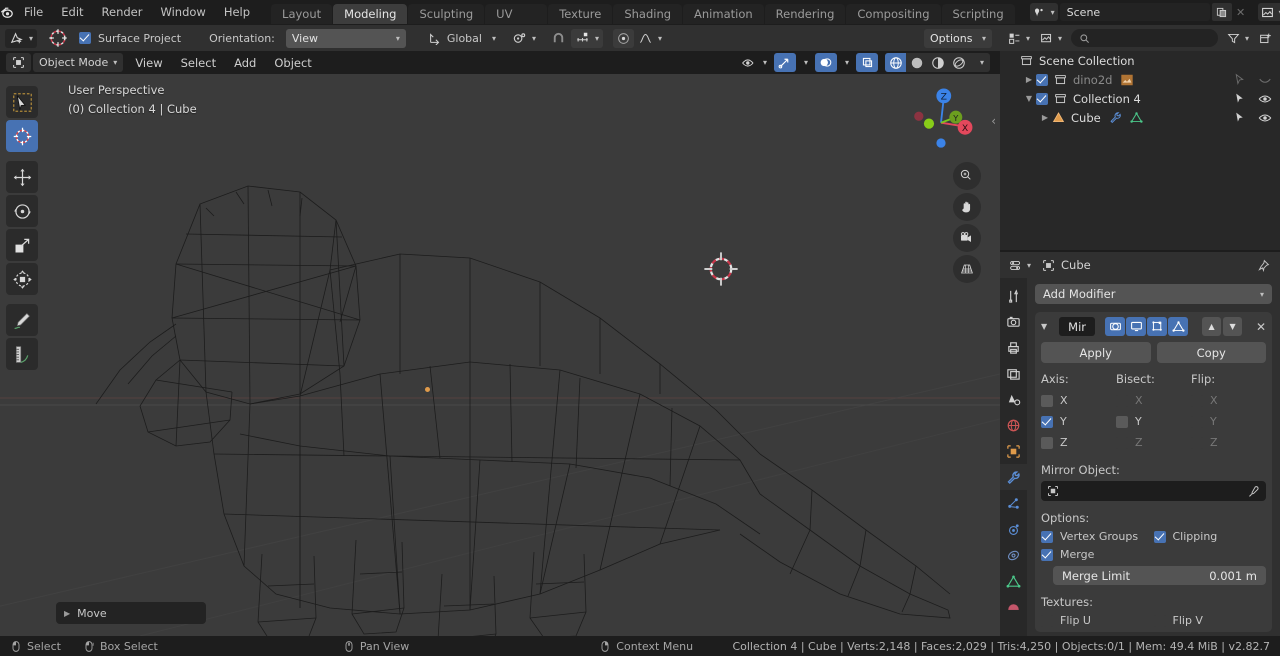 The width and height of the screenshot is (1280, 656). What do you see at coordinates (1159, 620) in the screenshot?
I see `flip-v-checkbox` at bounding box center [1159, 620].